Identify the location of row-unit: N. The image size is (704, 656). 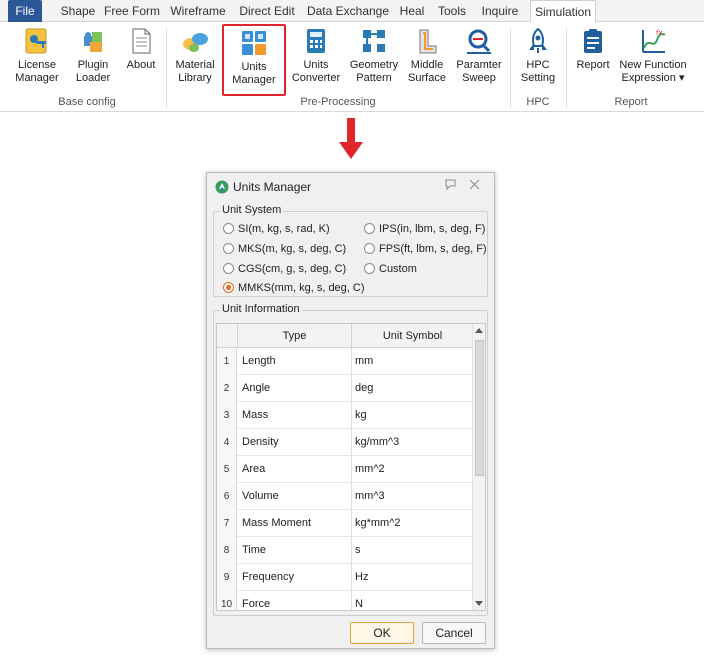
(359, 600).